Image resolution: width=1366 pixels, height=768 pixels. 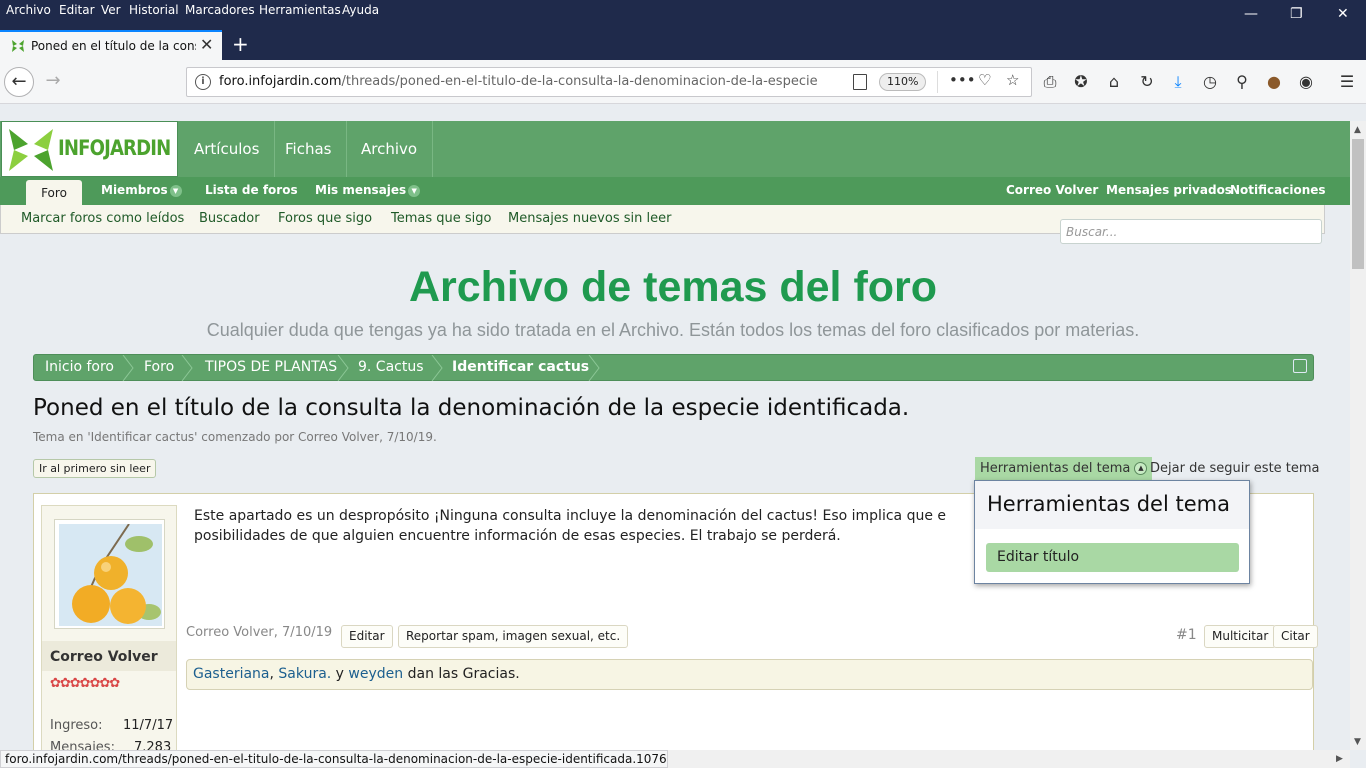 What do you see at coordinates (513, 636) in the screenshot?
I see `report-button: Reportar spam, imagen sexual, etc.` at bounding box center [513, 636].